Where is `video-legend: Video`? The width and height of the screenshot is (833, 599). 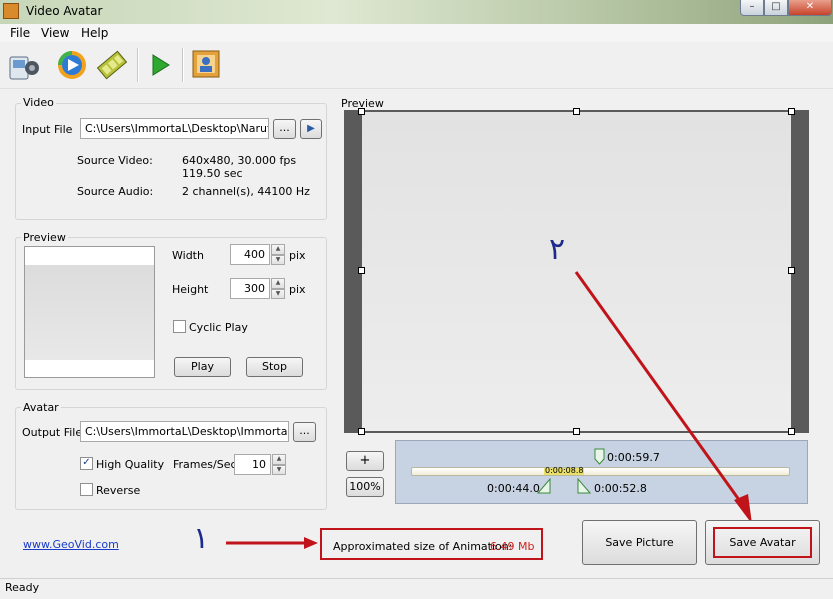 video-legend: Video is located at coordinates (38, 102).